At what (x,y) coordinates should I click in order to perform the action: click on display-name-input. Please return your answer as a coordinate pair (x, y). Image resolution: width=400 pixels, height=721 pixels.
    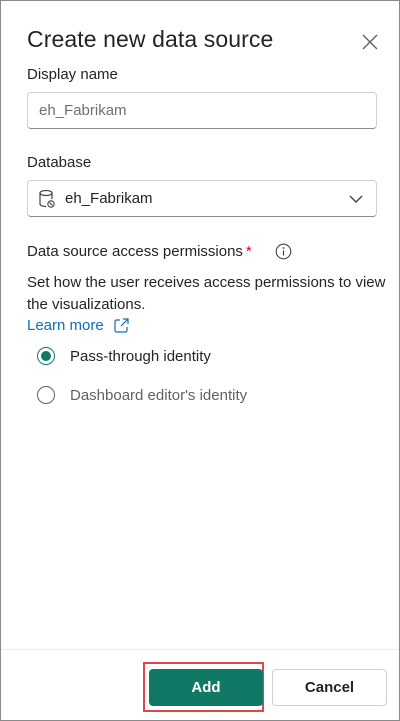
    Looking at the image, I should click on (202, 110).